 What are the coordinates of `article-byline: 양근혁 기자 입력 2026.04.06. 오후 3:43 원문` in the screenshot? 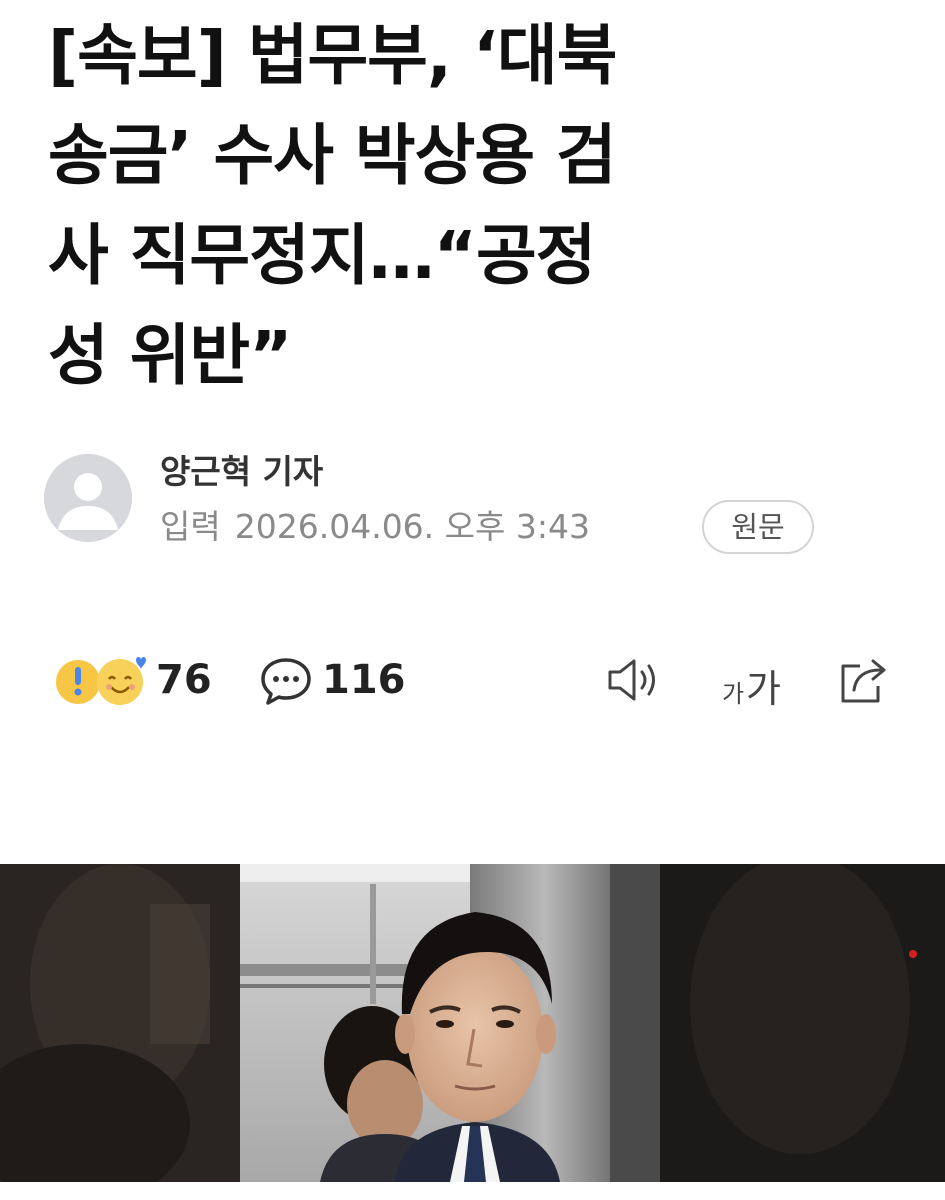 It's located at (474, 507).